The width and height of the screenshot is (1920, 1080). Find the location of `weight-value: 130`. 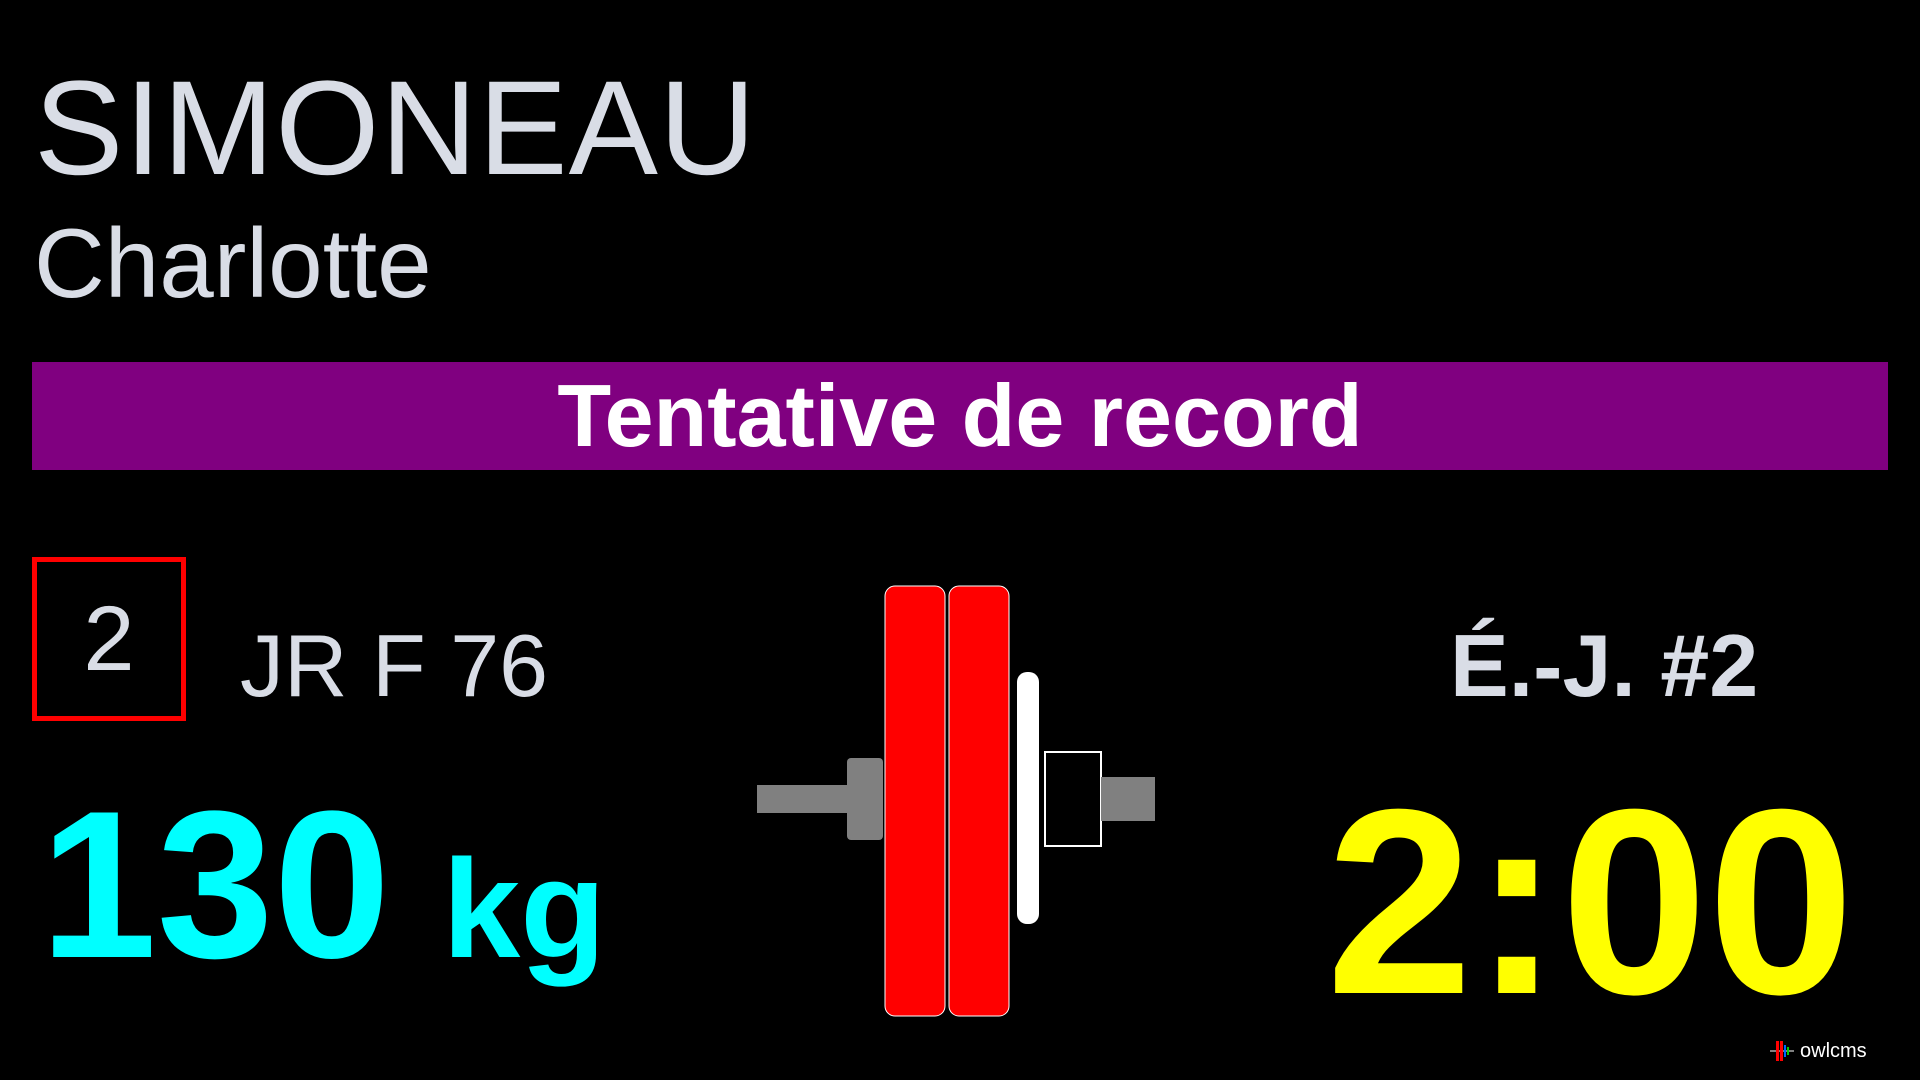

weight-value: 130 is located at coordinates (215, 884).